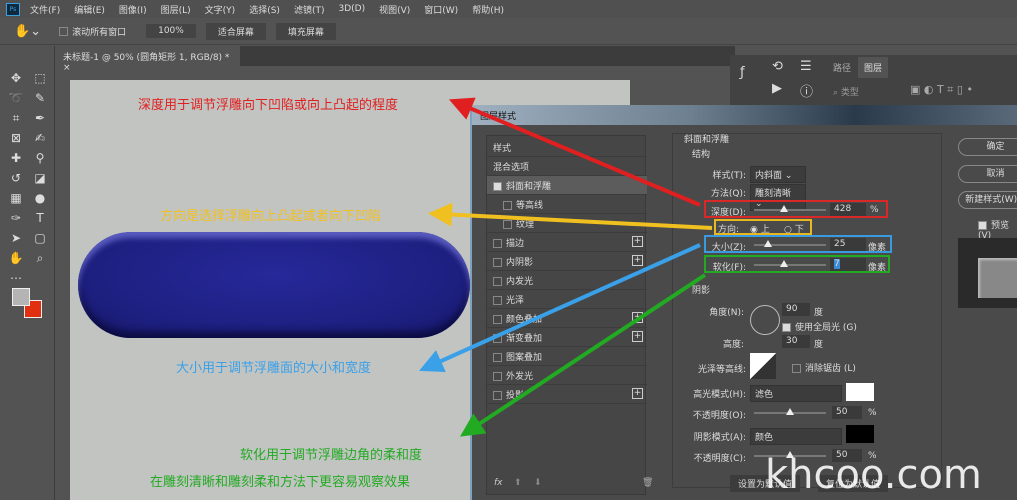 This screenshot has height=500, width=1017. Describe the element at coordinates (583, 355) in the screenshot. I see `soften-arrow` at that location.